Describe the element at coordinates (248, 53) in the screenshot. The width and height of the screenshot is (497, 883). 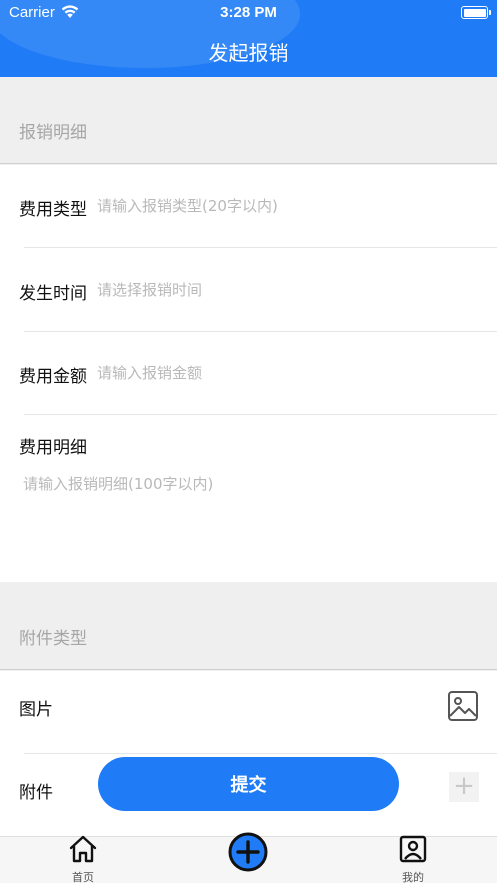
I see `page-title: 发起报销` at that location.